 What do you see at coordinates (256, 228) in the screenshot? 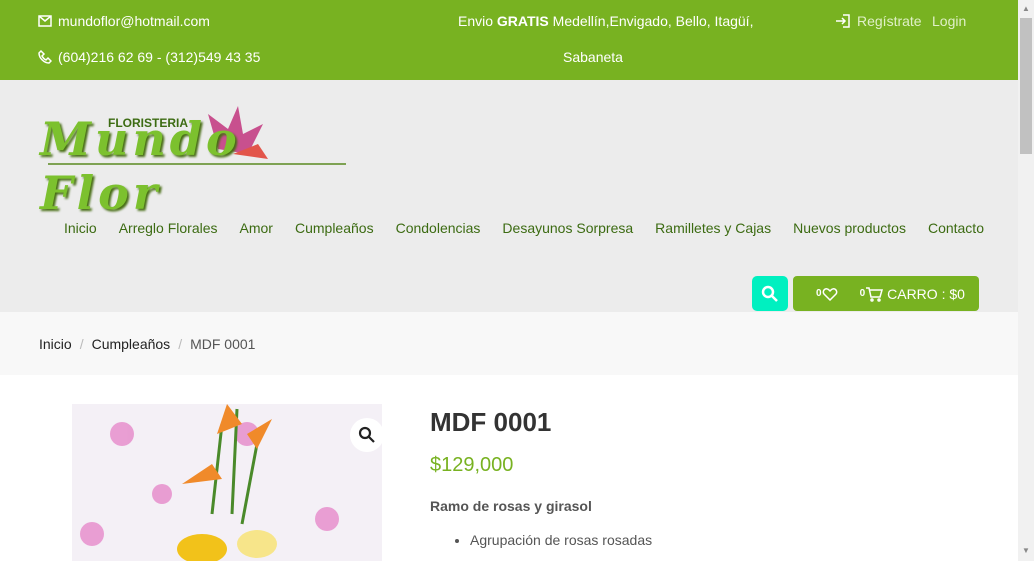
I see `nav-amor: Amor` at bounding box center [256, 228].